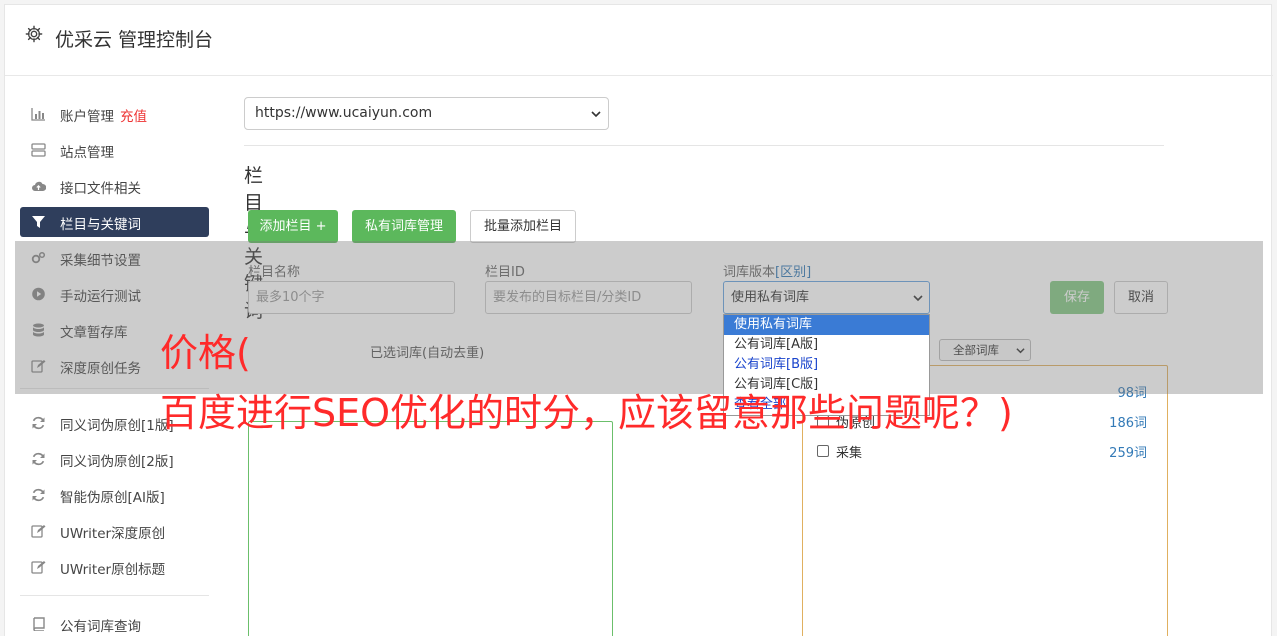 Image resolution: width=1277 pixels, height=636 pixels. What do you see at coordinates (113, 534) in the screenshot?
I see `sidebar-item-label: UWriter深度原创` at bounding box center [113, 534].